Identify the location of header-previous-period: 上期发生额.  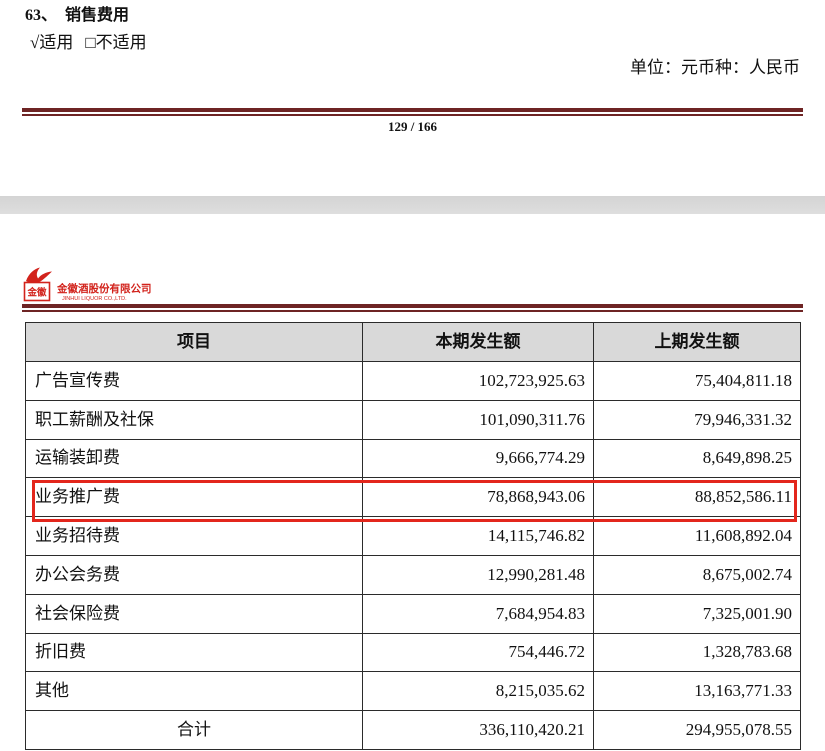
(697, 342).